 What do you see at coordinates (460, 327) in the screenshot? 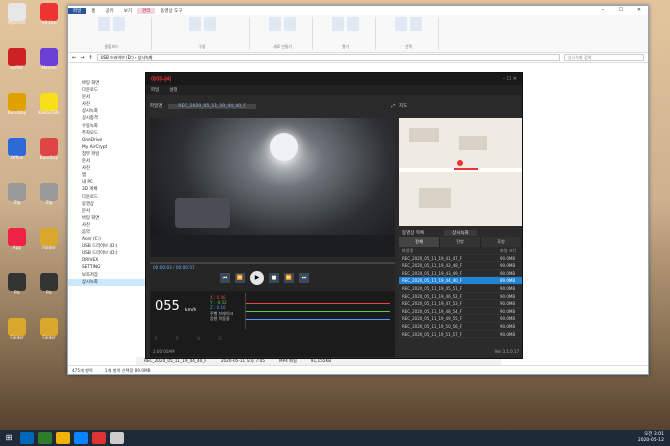
I see `list-item: REC_2020_05_11_19_50_56_F 90.0MB` at bounding box center [460, 327].